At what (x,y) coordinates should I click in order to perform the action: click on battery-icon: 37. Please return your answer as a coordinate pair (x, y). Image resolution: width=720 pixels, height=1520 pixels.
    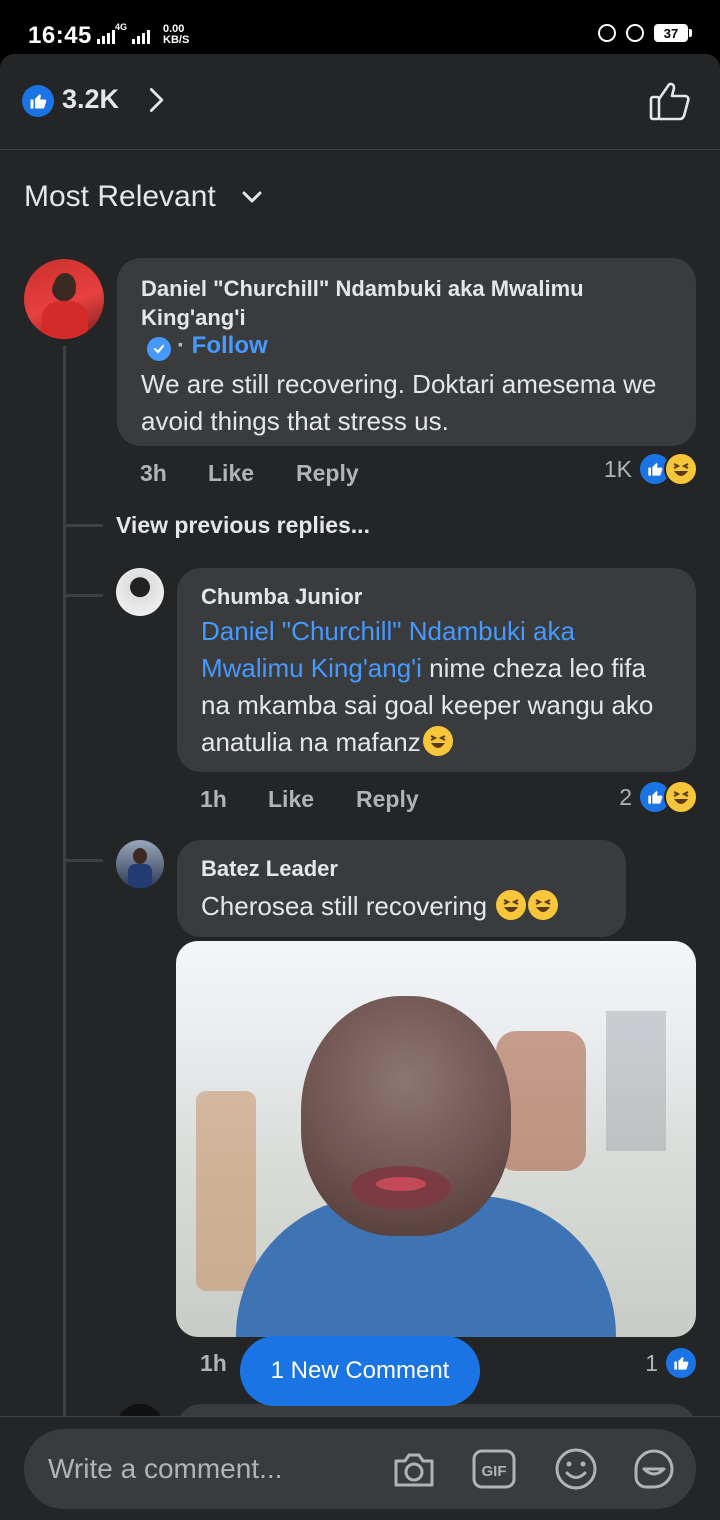
    Looking at the image, I should click on (673, 33).